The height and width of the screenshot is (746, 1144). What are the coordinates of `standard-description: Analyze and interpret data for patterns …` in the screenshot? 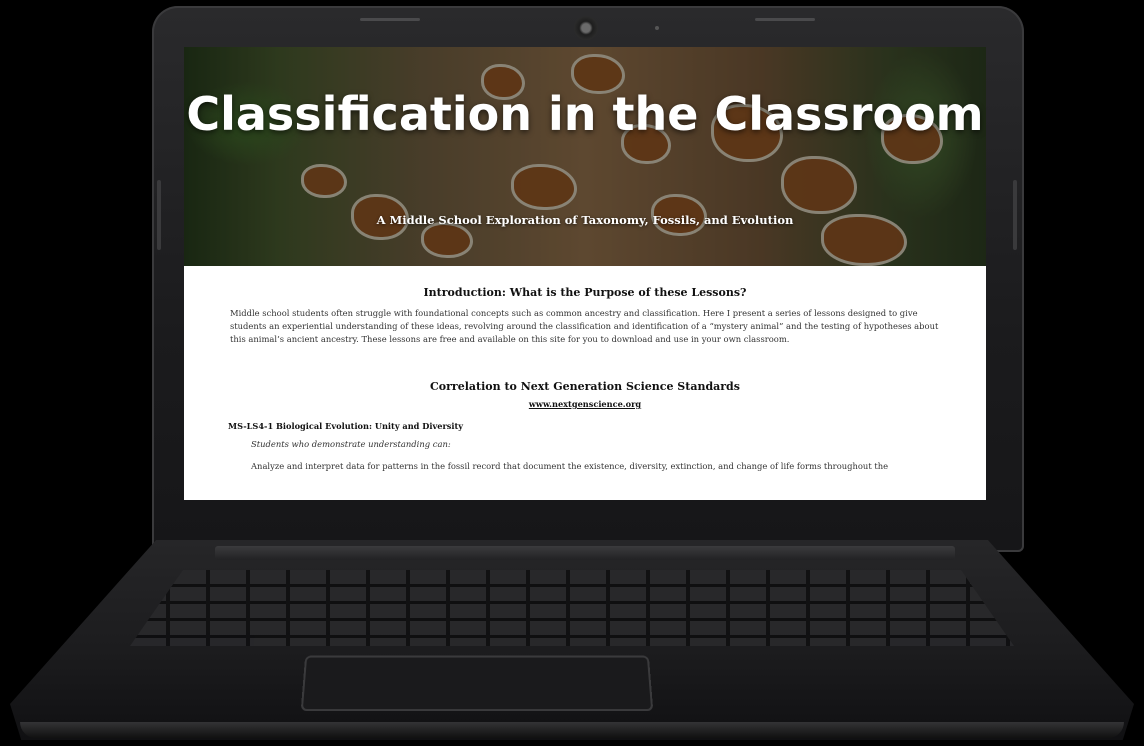 It's located at (570, 466).